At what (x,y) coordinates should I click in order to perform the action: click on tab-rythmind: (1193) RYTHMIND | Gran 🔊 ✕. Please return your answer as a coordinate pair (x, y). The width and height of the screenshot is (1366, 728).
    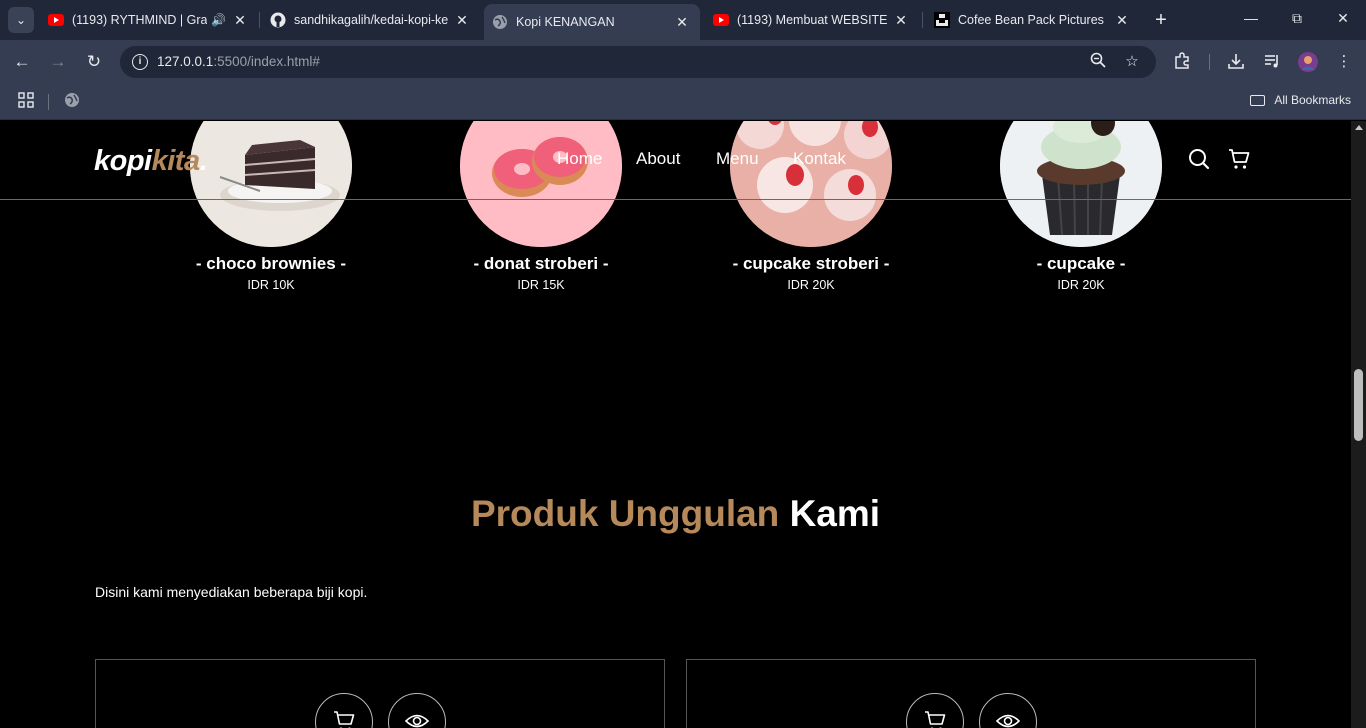
    Looking at the image, I should click on (149, 20).